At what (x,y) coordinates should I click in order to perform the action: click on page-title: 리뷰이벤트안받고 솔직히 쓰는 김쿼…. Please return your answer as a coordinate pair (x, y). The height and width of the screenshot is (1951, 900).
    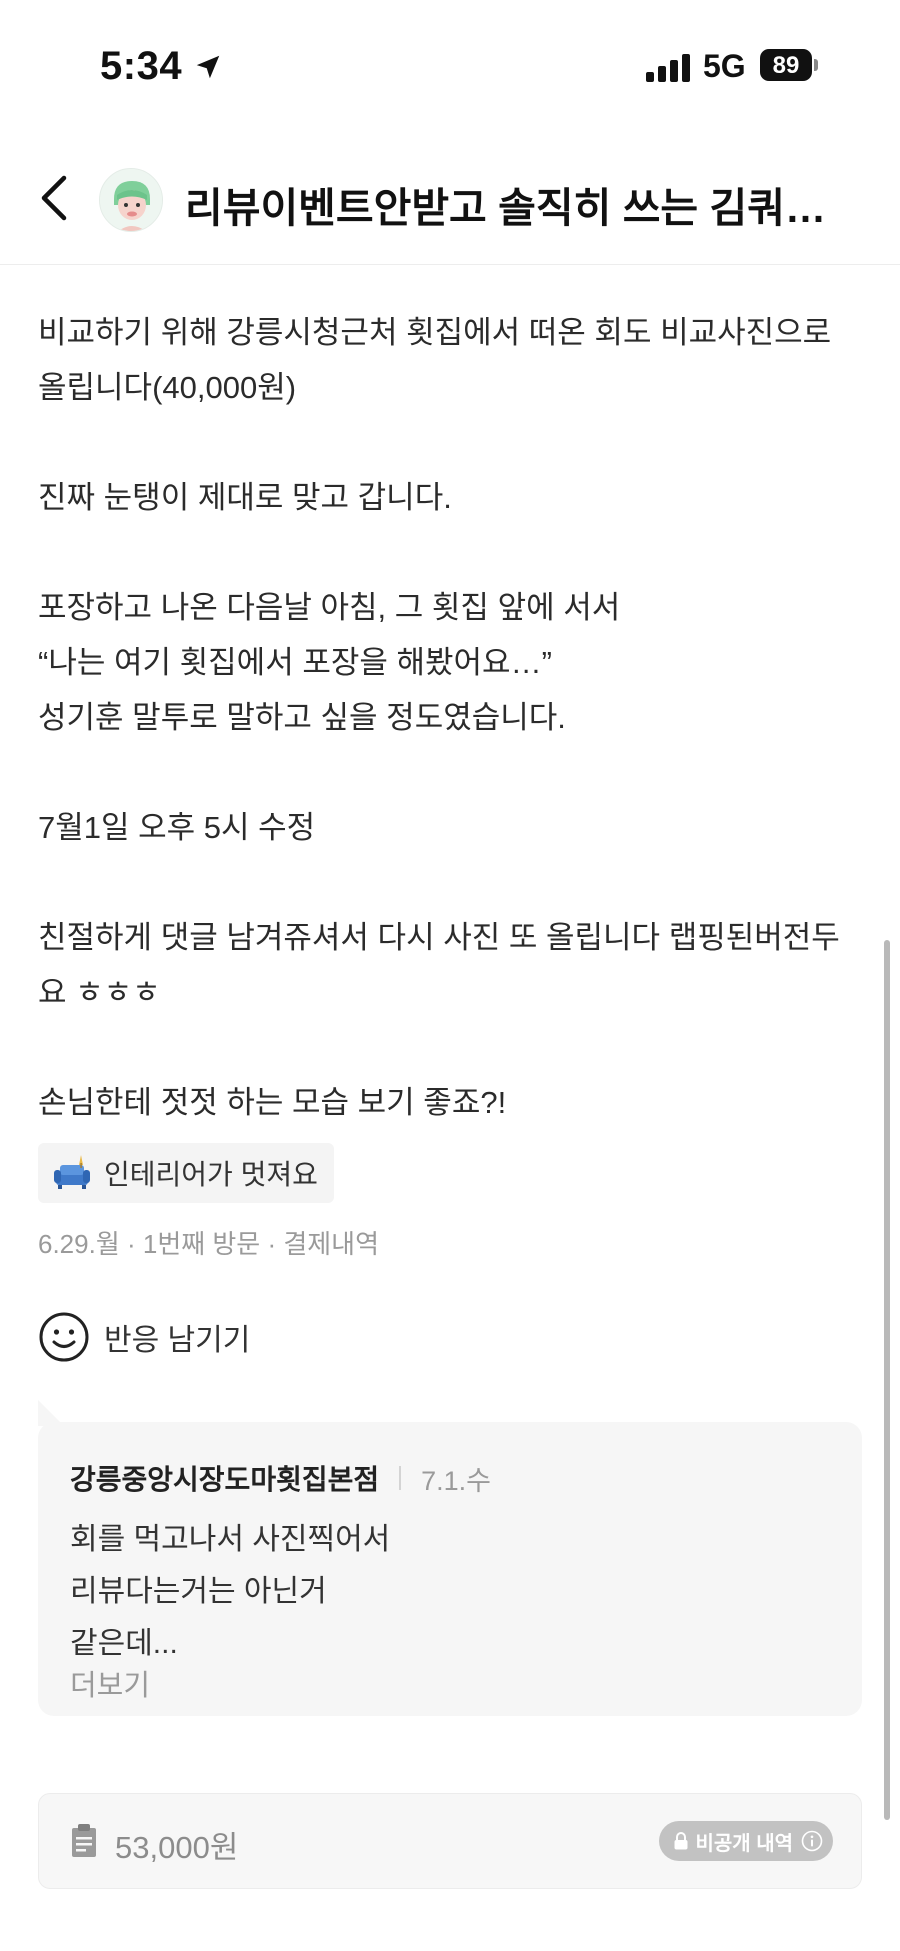
    Looking at the image, I should click on (505, 208).